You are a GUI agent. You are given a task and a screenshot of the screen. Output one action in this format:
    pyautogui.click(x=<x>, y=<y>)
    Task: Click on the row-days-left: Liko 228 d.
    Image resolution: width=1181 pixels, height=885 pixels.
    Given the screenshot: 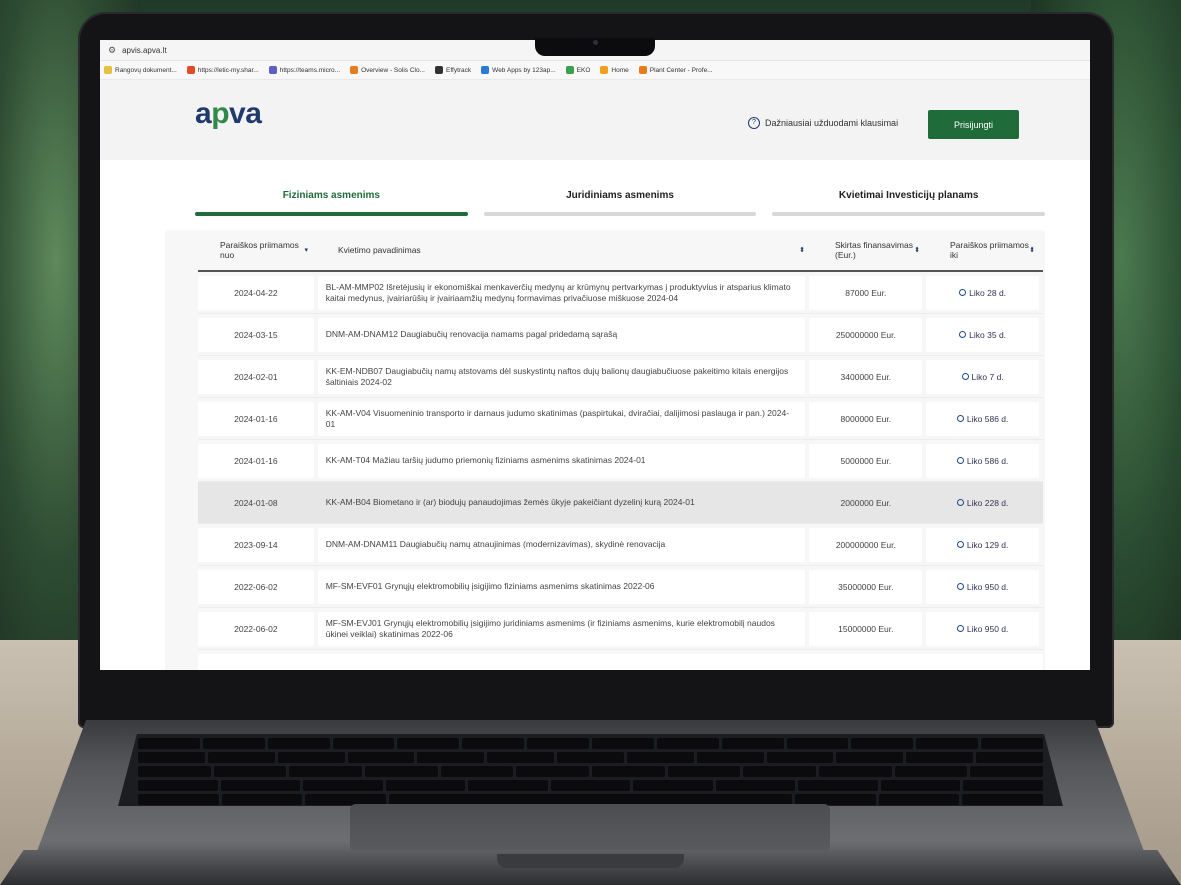 What is the action you would take?
    pyautogui.click(x=982, y=503)
    